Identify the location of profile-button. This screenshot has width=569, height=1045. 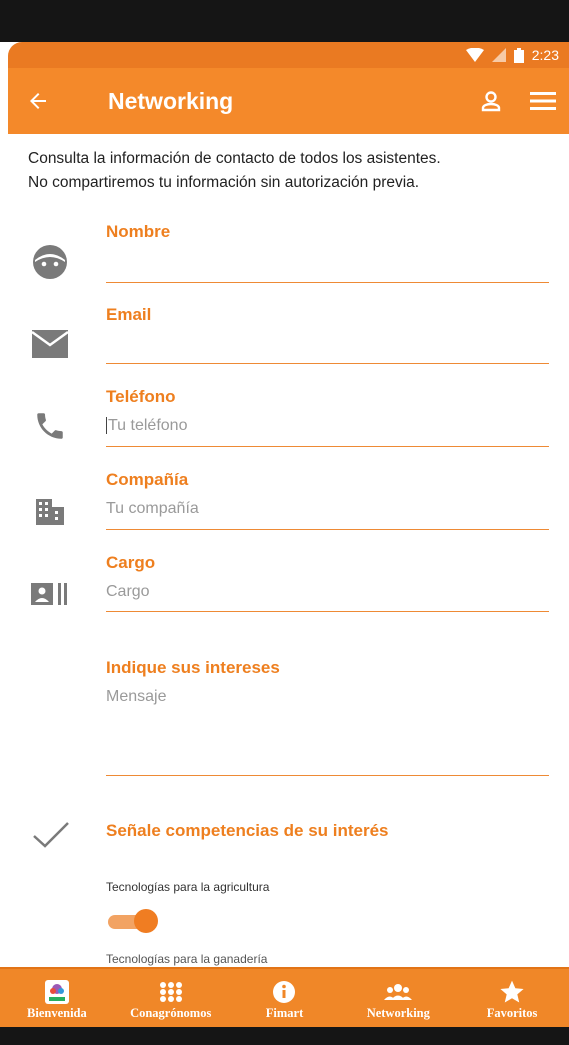
(491, 101).